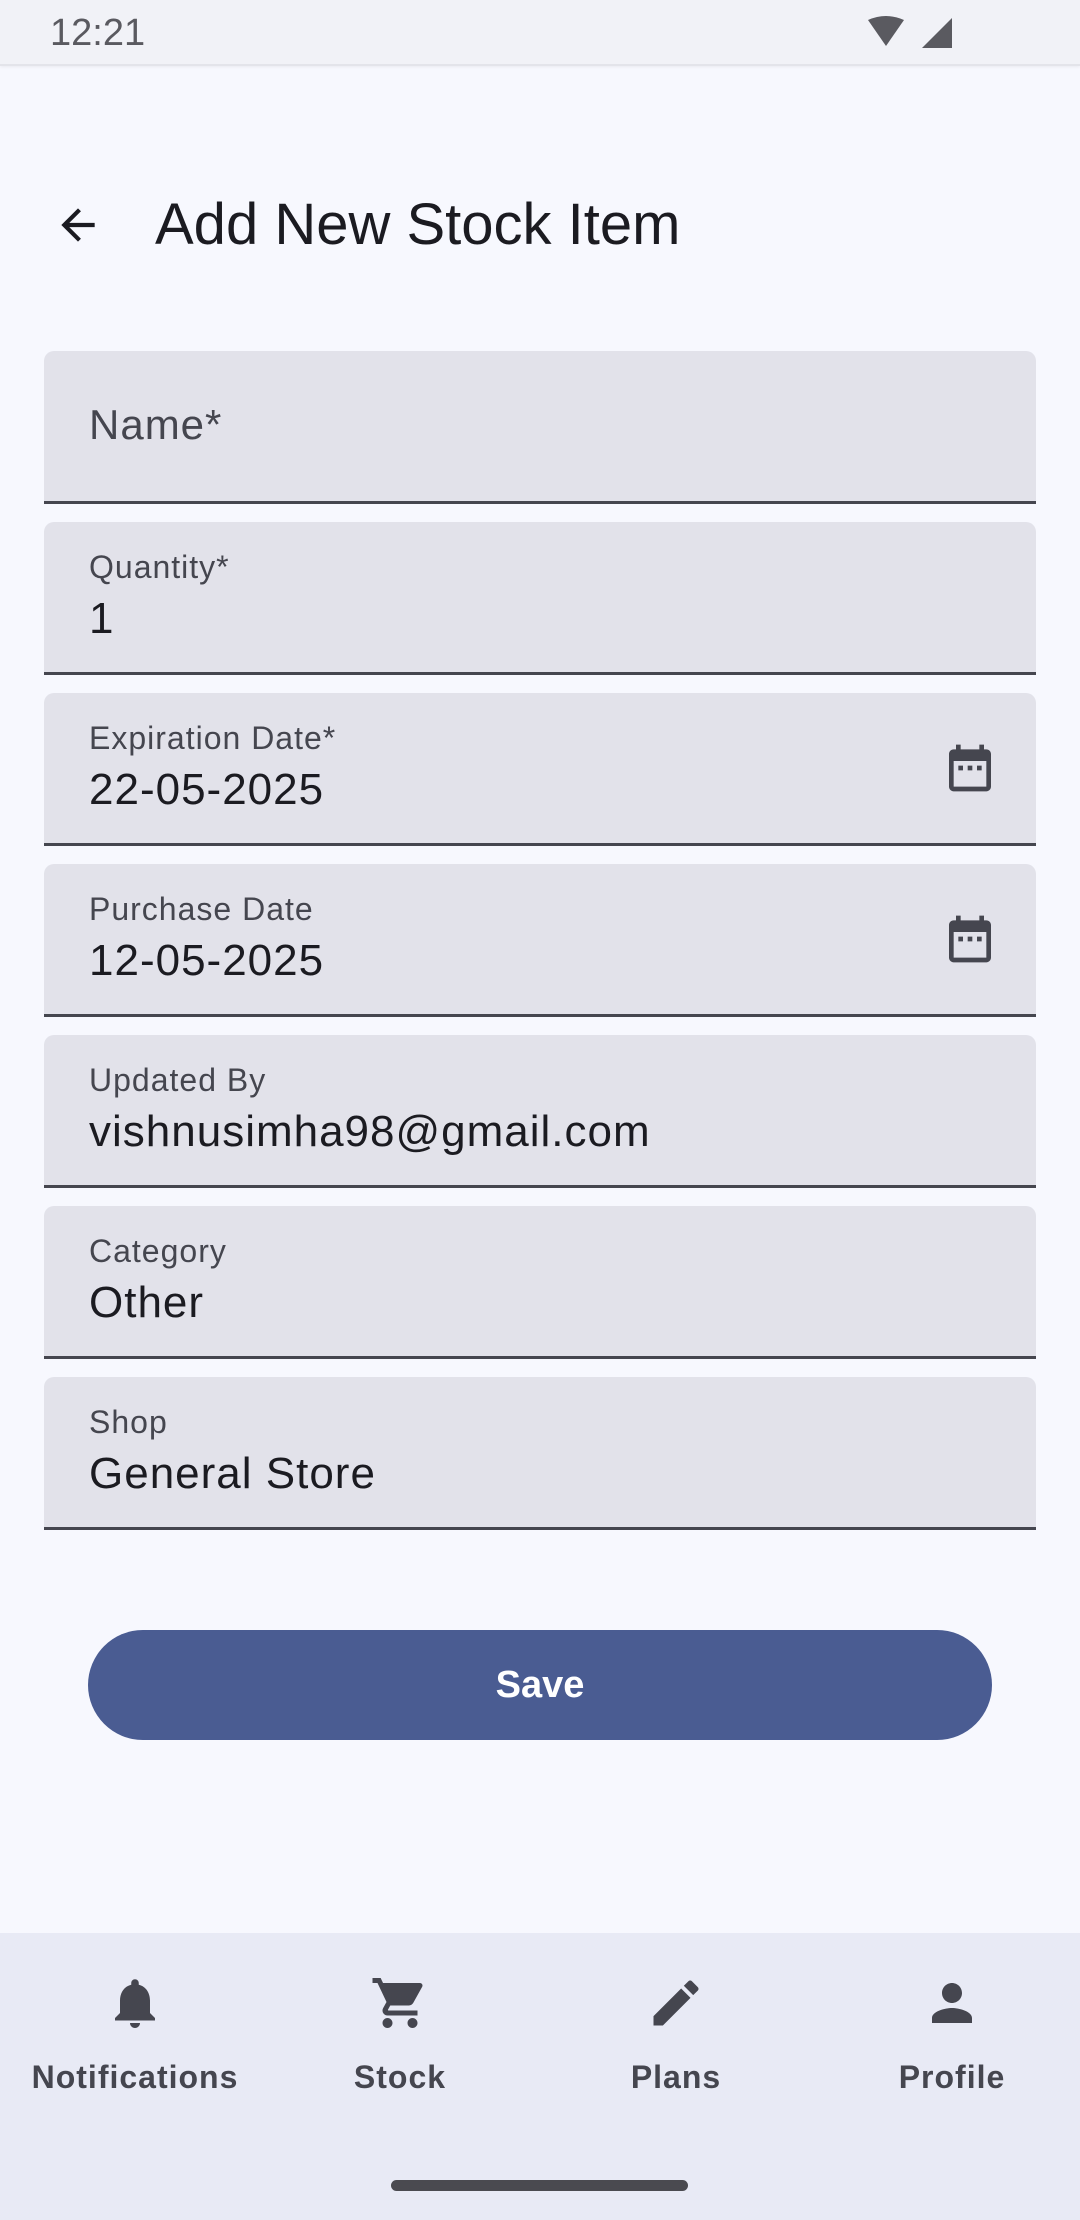 The height and width of the screenshot is (2220, 1080). I want to click on top-app-bar: Add New Stock Item, so click(540, 220).